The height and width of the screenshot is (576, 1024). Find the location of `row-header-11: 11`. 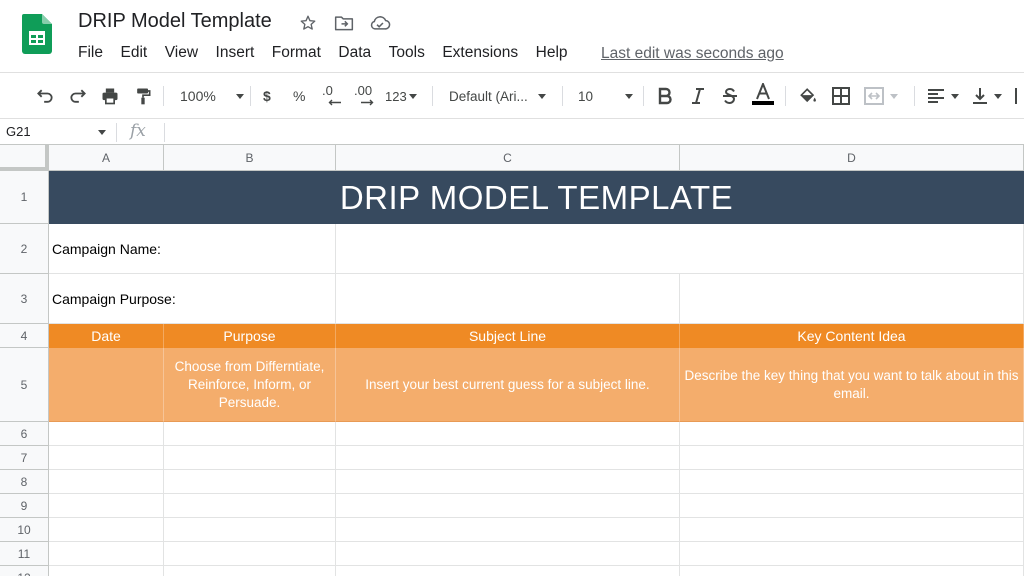

row-header-11: 11 is located at coordinates (24, 554).